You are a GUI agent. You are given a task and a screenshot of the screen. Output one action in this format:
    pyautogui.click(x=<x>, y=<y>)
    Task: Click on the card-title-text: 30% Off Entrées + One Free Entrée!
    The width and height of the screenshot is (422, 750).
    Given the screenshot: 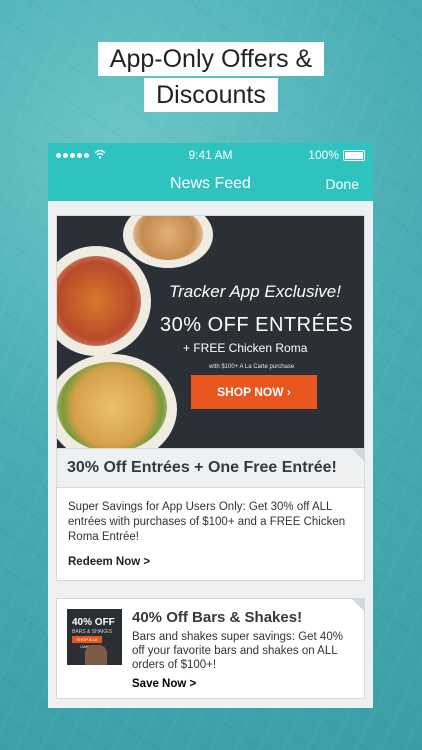 What is the action you would take?
    pyautogui.click(x=202, y=467)
    